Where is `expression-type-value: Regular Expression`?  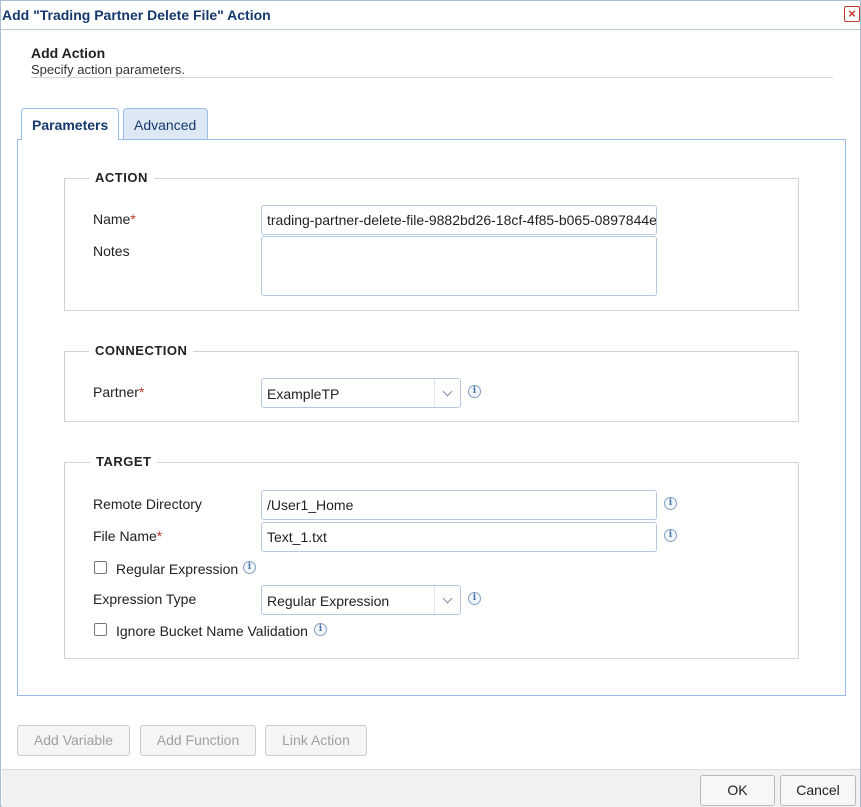 expression-type-value: Regular Expression is located at coordinates (328, 601).